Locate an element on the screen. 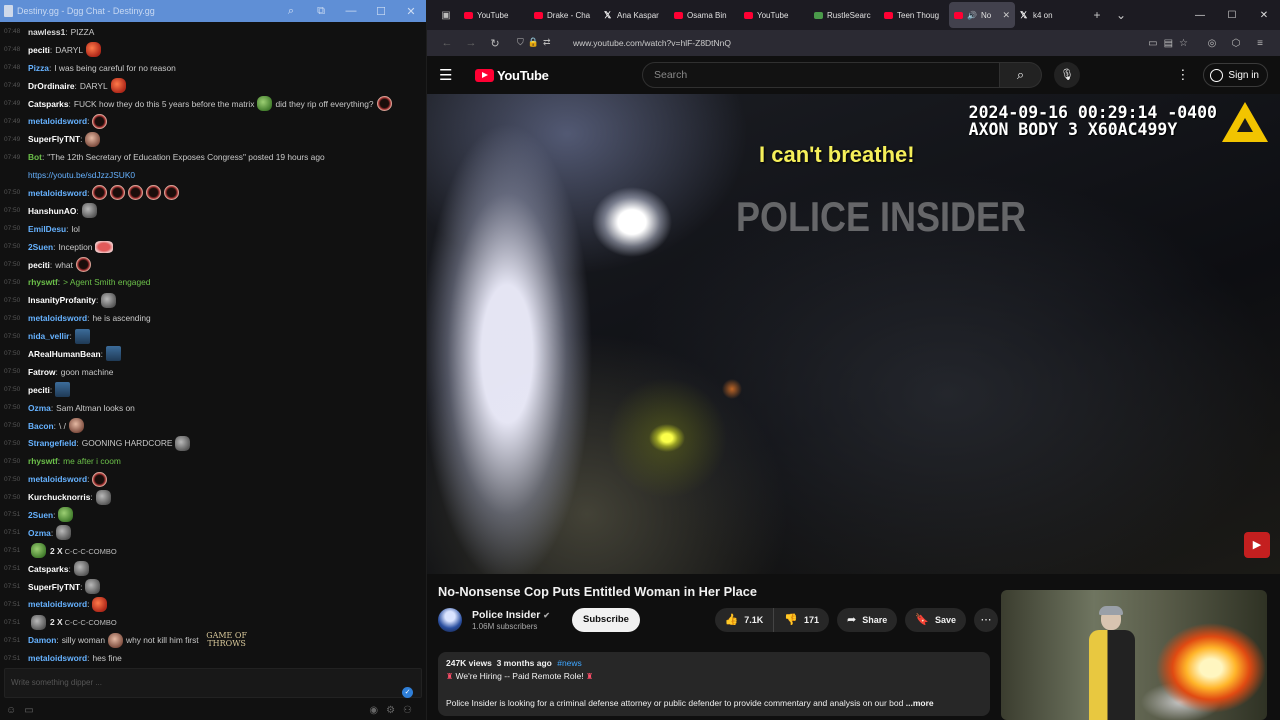 This screenshot has height=720, width=1280. chat-link: https://youtu.be/sdJzzJSUK0 is located at coordinates (81, 175).